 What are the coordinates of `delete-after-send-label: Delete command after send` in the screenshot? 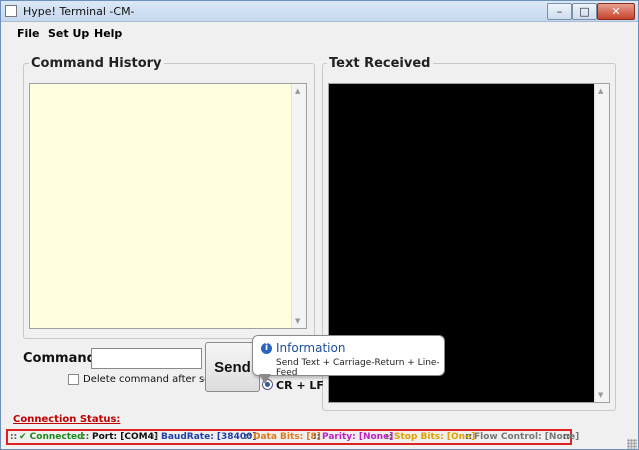 It's located at (153, 379).